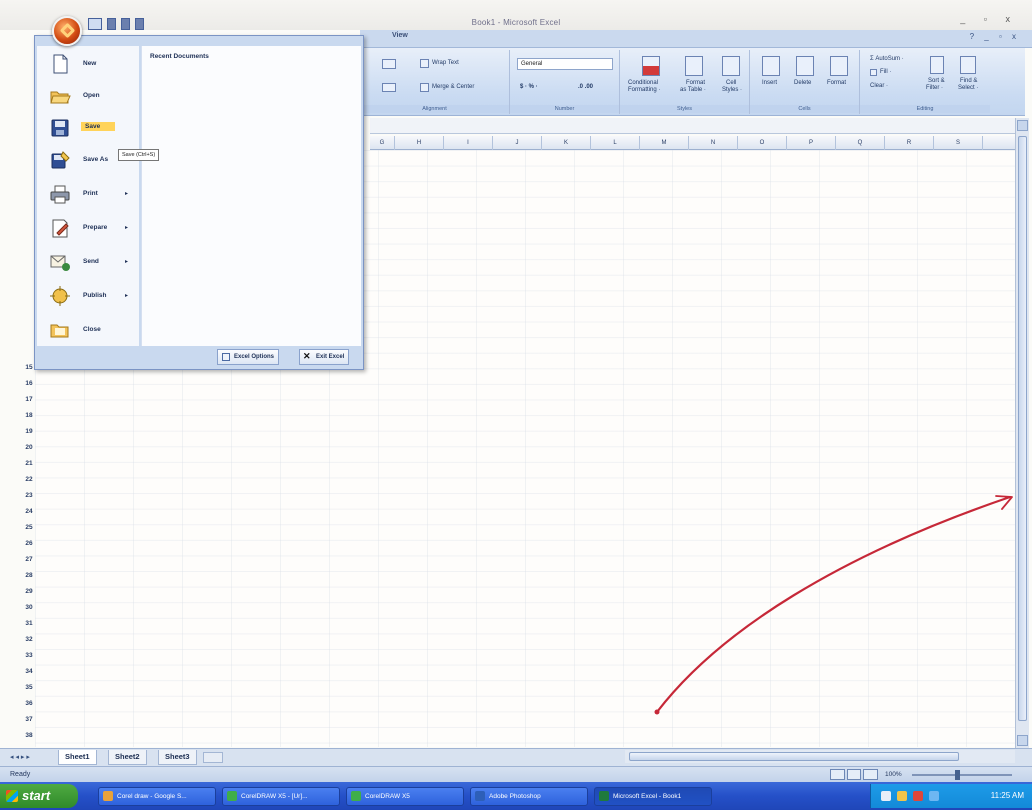  I want to click on clear-button: Clear ·, so click(879, 86).